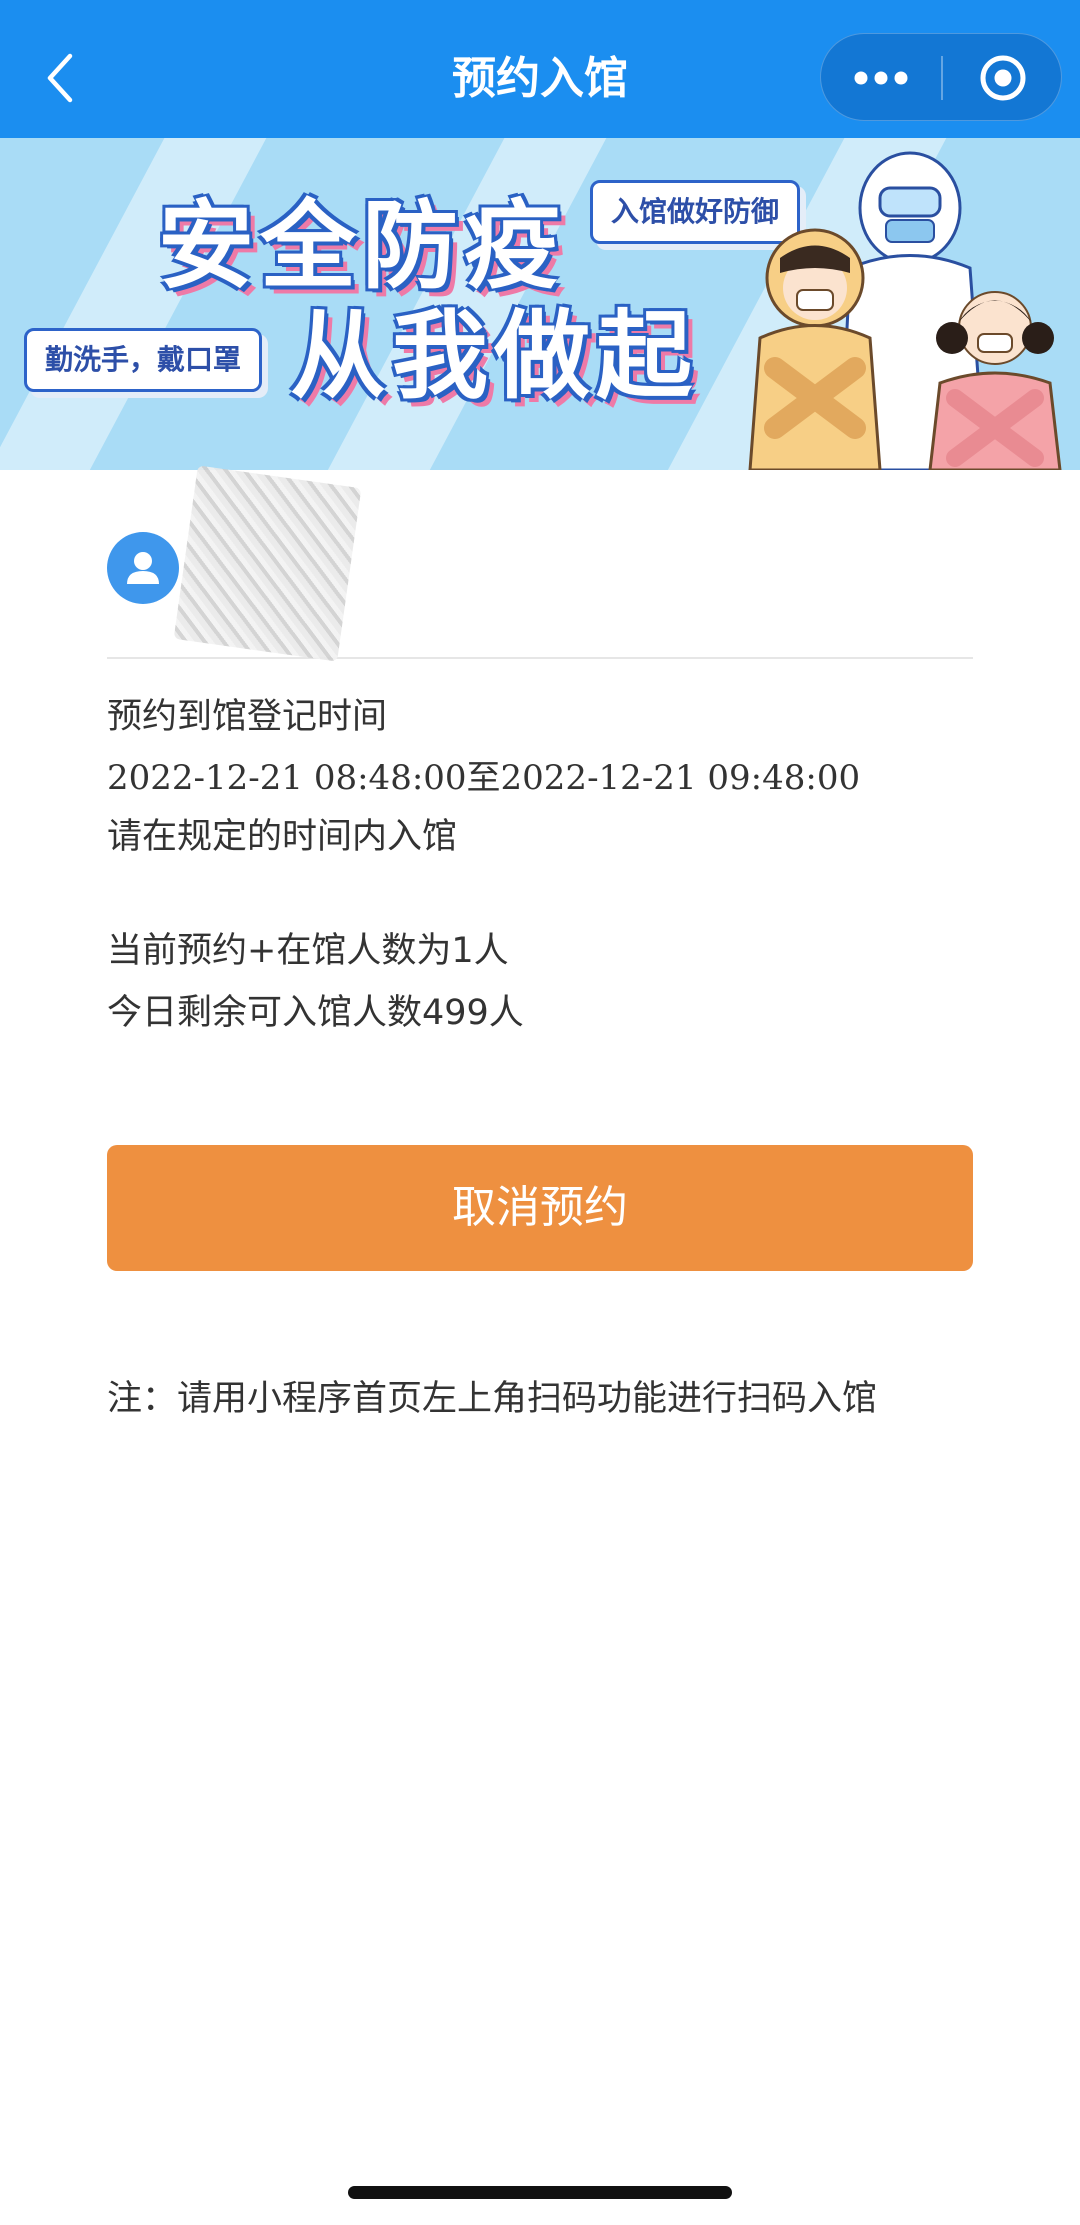  Describe the element at coordinates (494, 356) in the screenshot. I see `banner-headline-2: 从我做起` at that location.